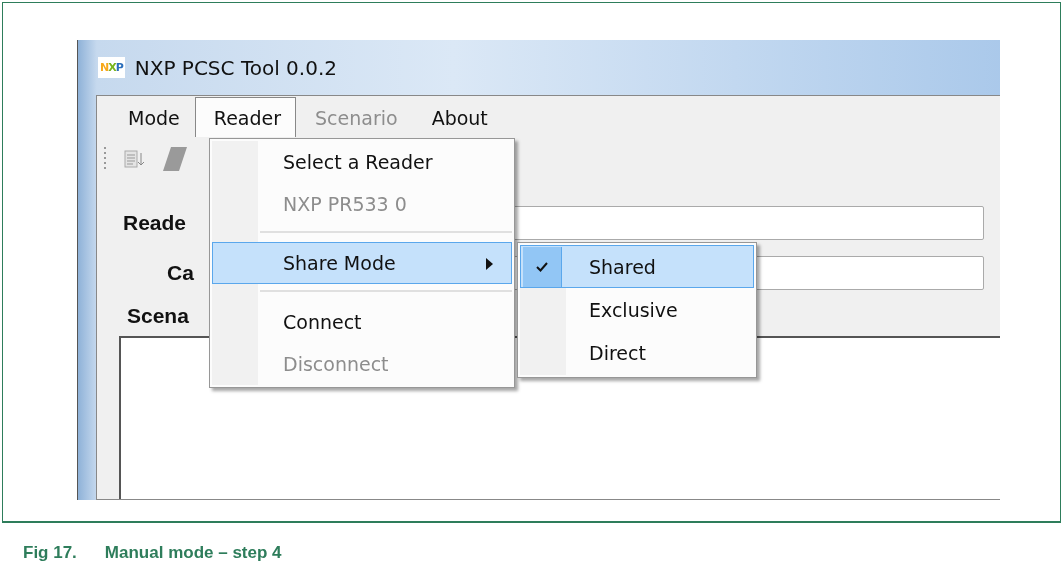 The width and height of the screenshot is (1063, 570). Describe the element at coordinates (637, 353) in the screenshot. I see `menu-item: Direct` at that location.